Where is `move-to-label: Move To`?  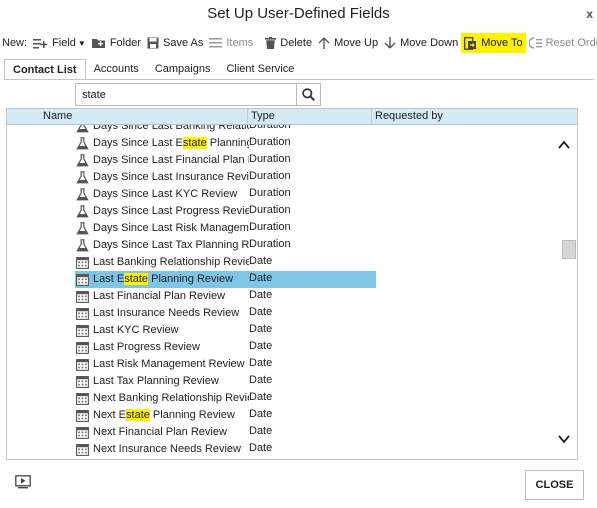 move-to-label: Move To is located at coordinates (502, 43).